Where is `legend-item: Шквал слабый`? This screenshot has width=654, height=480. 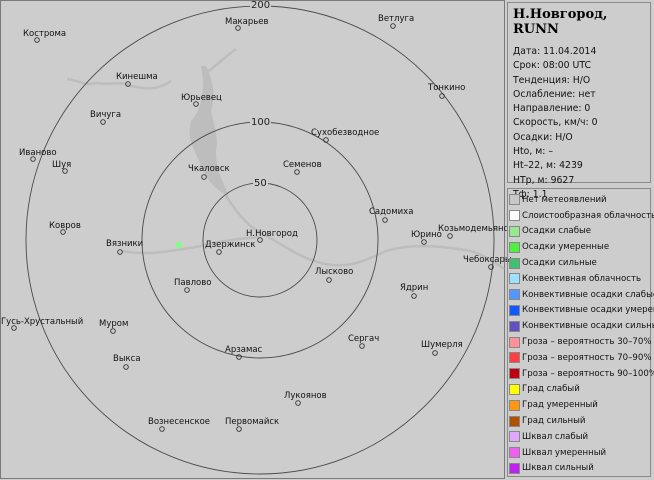
legend-item: Шквал слабый is located at coordinates (579, 437).